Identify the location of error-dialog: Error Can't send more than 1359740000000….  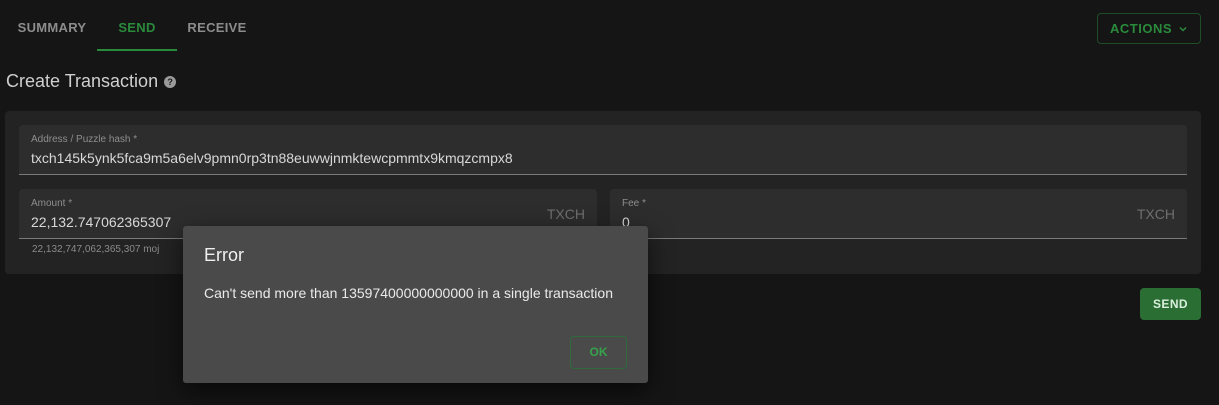
(415, 304).